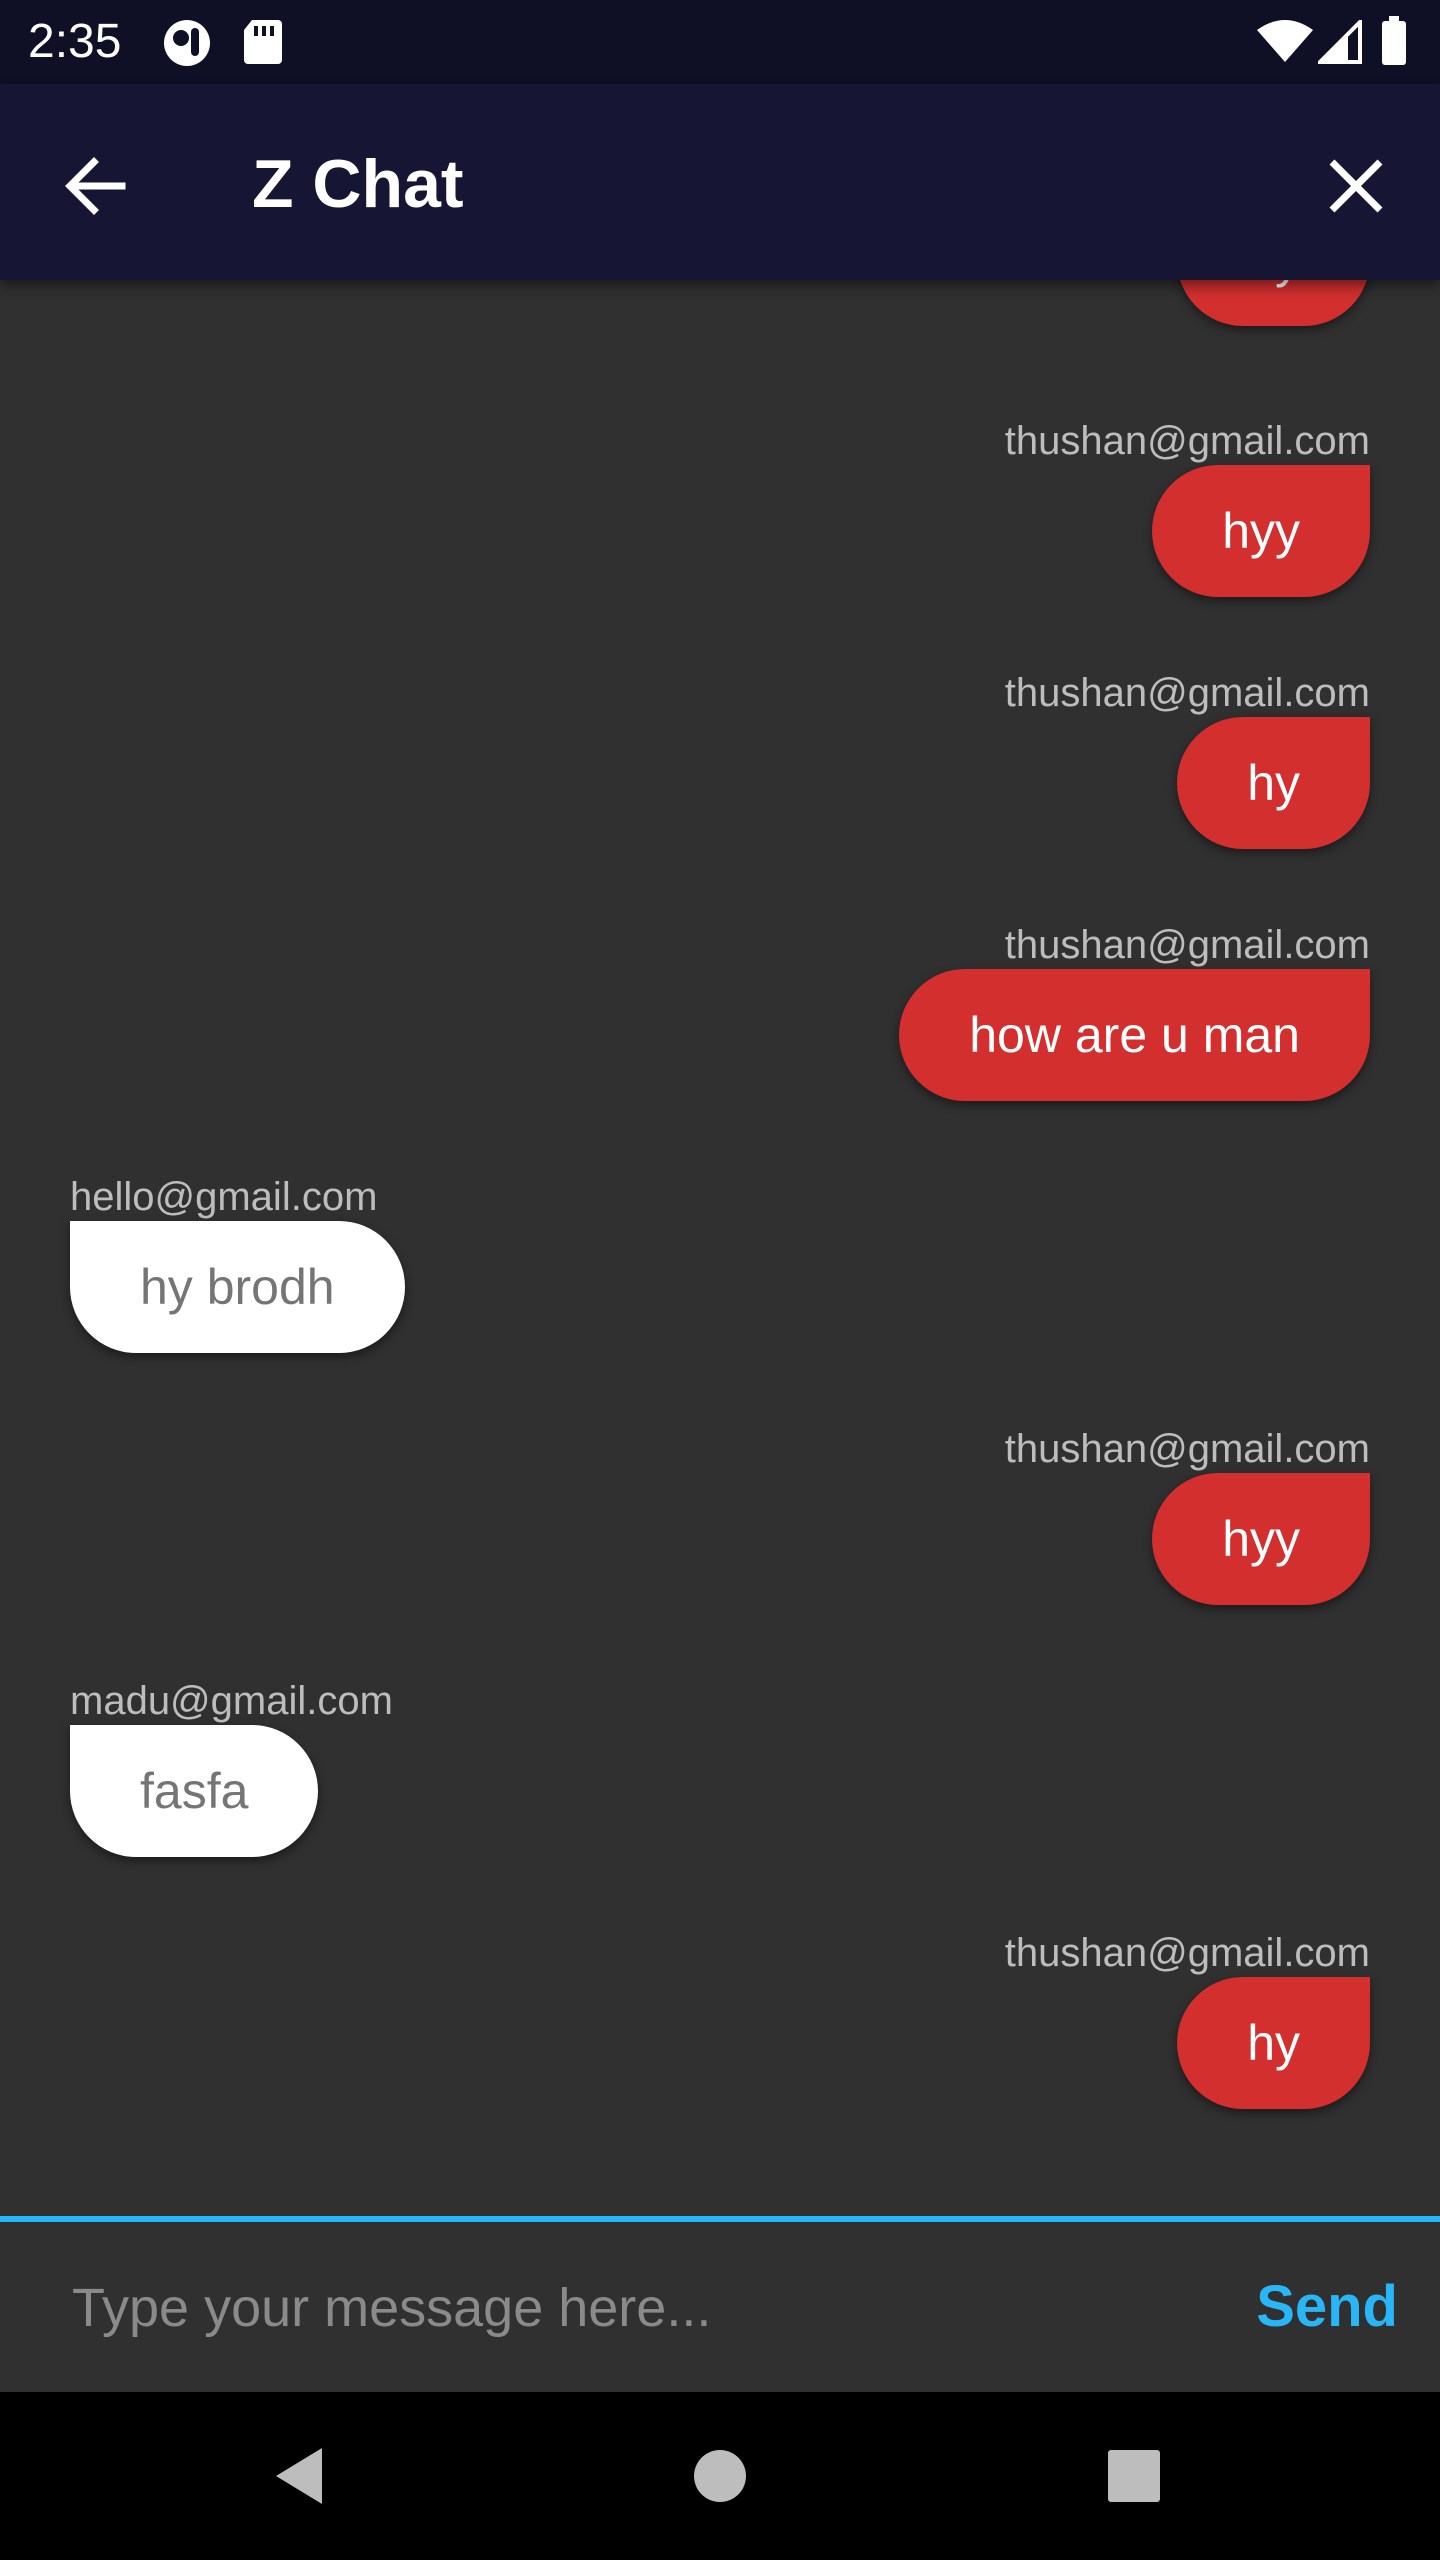  Describe the element at coordinates (1134, 1035) in the screenshot. I see `message-bubble: how are u man` at that location.